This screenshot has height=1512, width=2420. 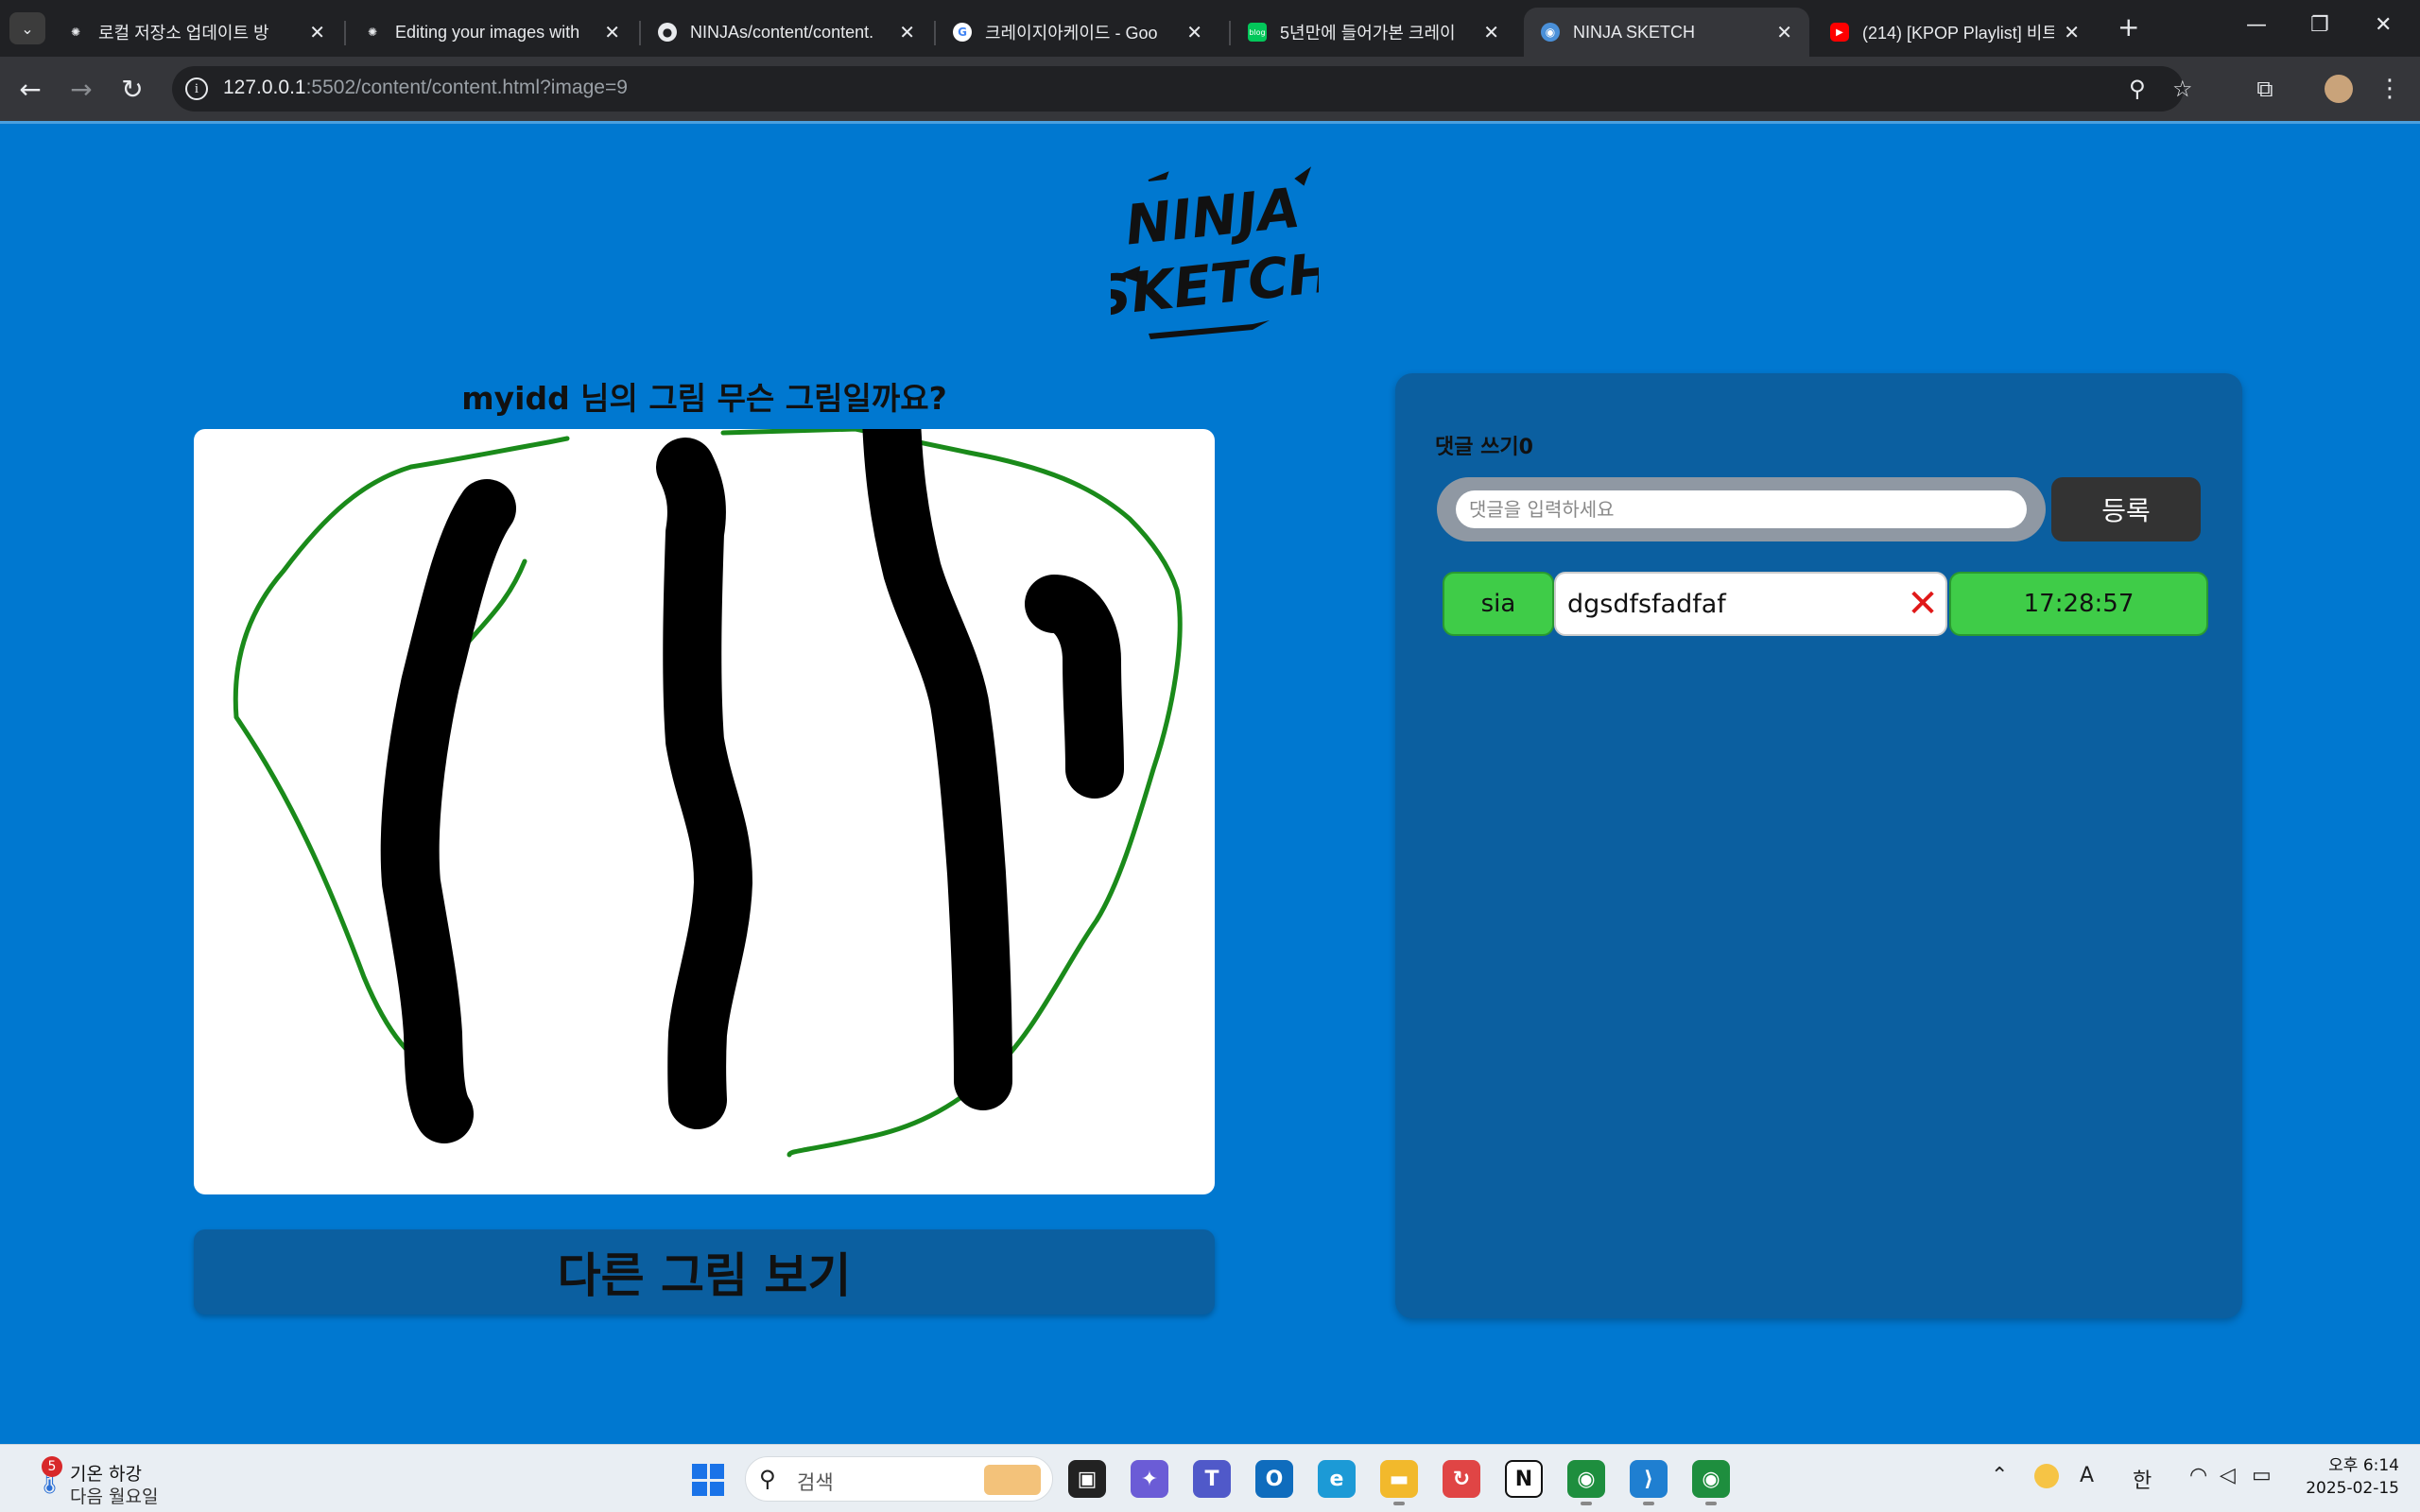 What do you see at coordinates (815, 1482) in the screenshot?
I see `taskbar-search-label: 검색` at bounding box center [815, 1482].